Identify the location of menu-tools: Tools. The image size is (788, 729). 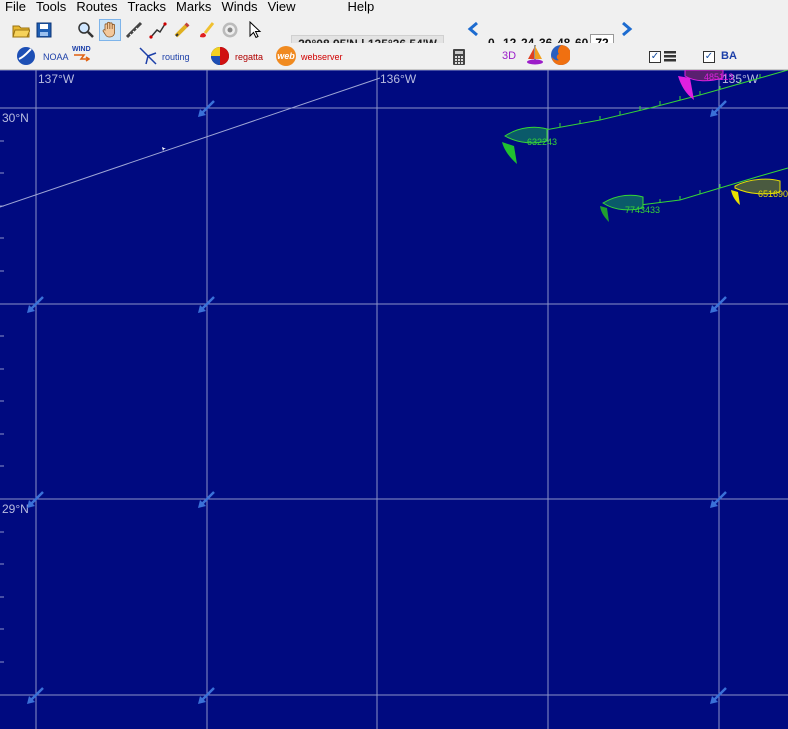
(51, 7).